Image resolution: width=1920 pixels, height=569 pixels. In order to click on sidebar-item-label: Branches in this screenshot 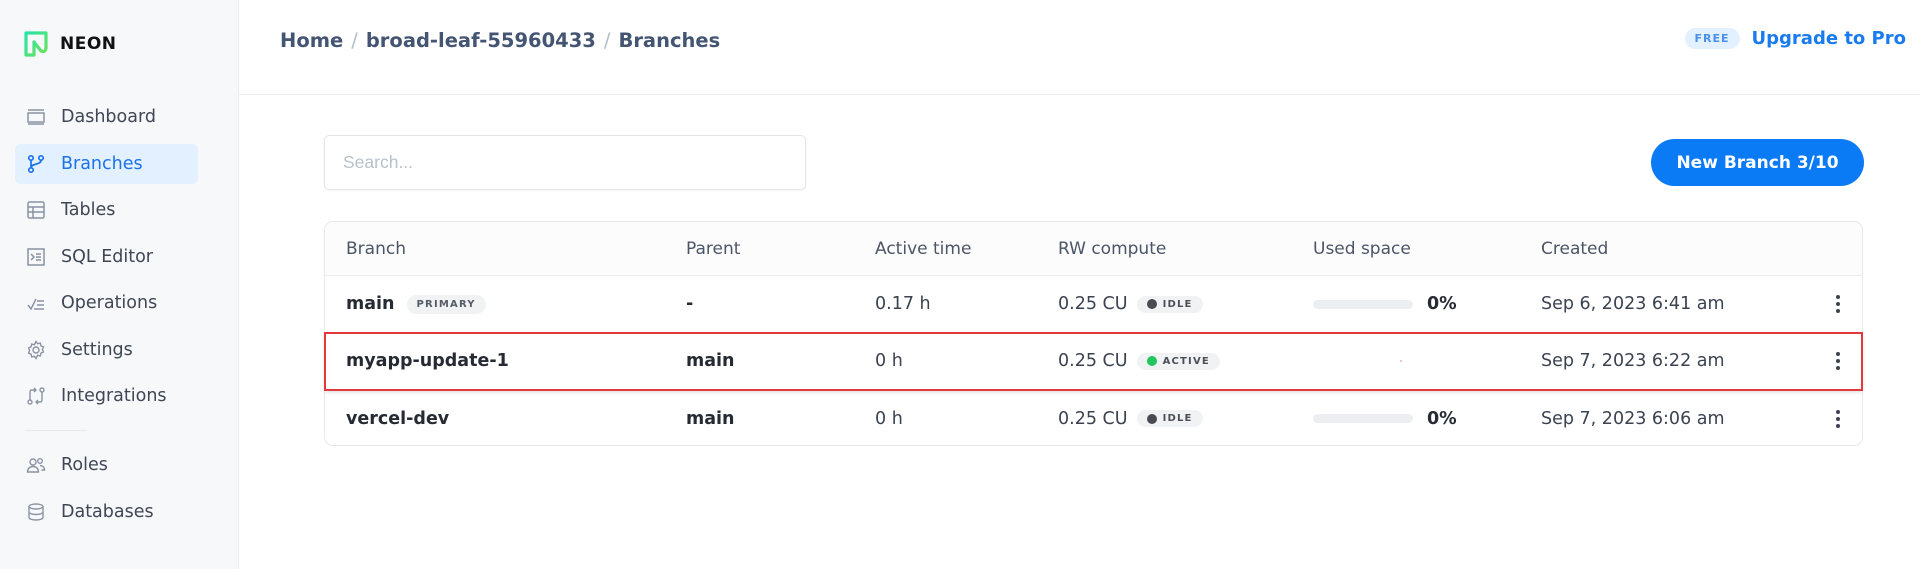, I will do `click(102, 163)`.